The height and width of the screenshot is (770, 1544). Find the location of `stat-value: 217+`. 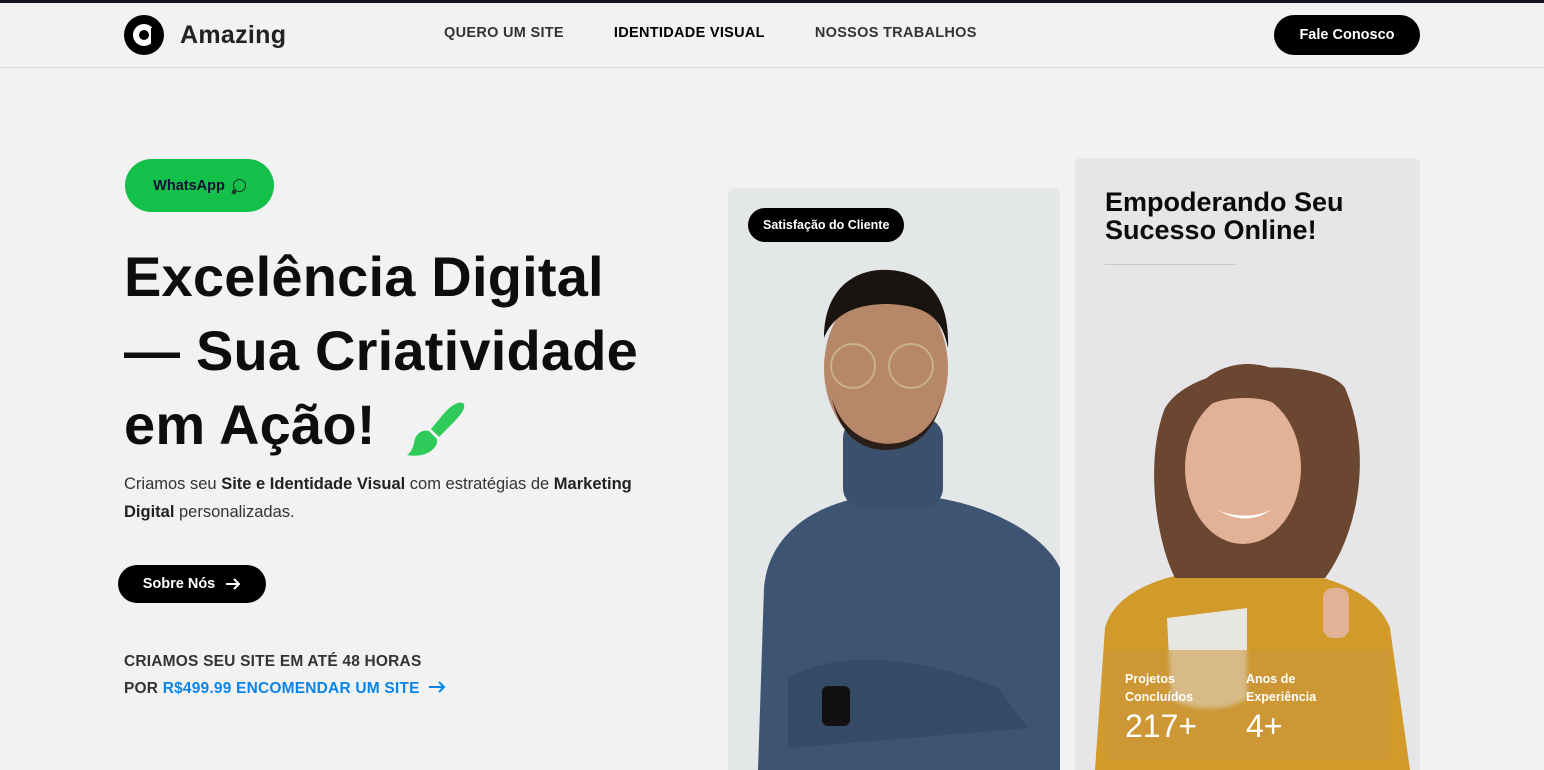

stat-value: 217+ is located at coordinates (1161, 726).